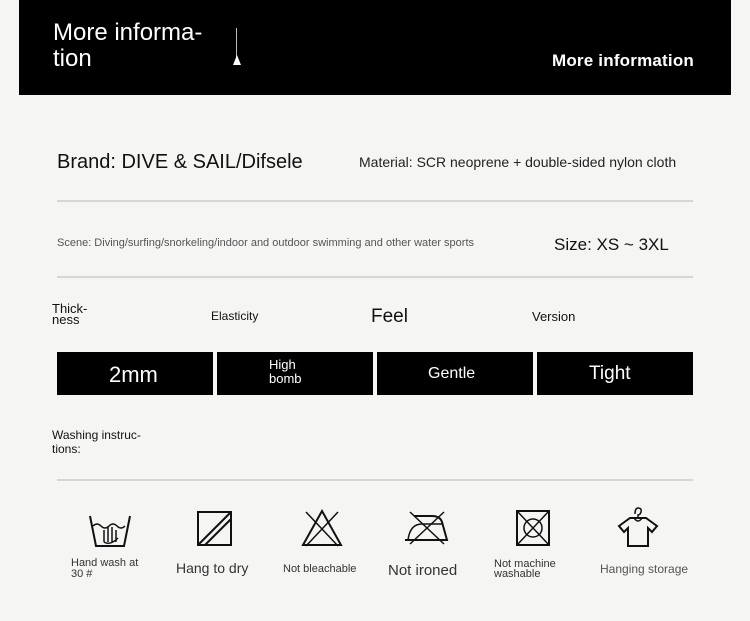 The image size is (750, 621). What do you see at coordinates (70, 314) in the screenshot?
I see `thickness-label: Thick- ness` at bounding box center [70, 314].